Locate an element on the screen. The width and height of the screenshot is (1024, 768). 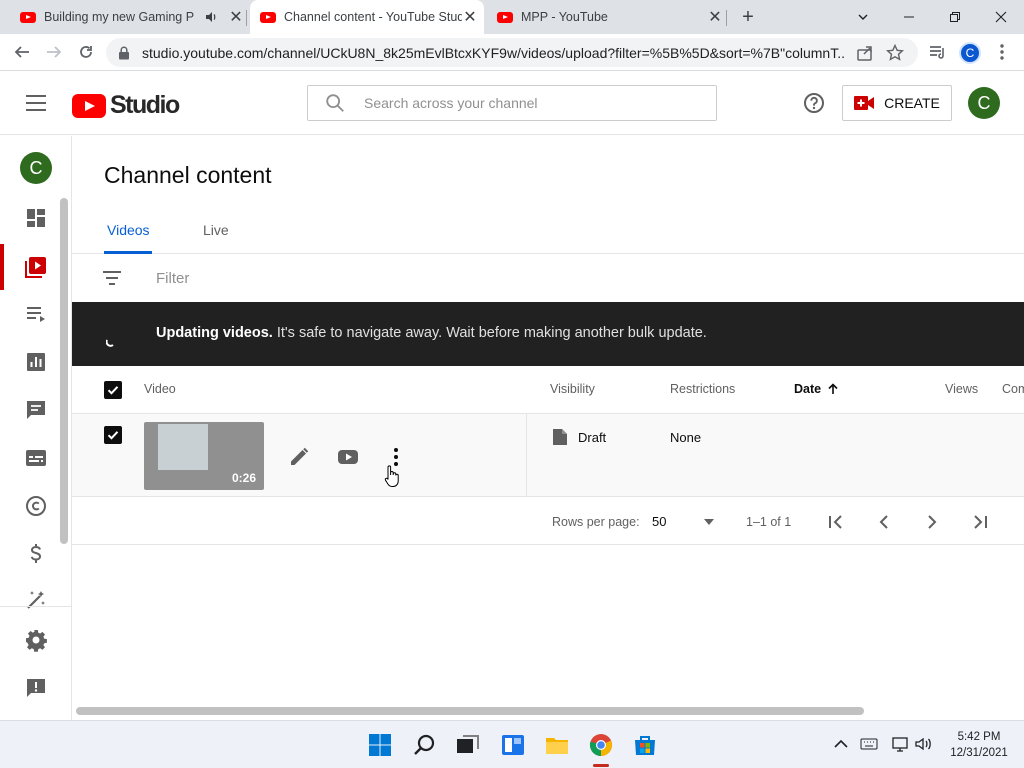
restore-icon is located at coordinates (955, 17).